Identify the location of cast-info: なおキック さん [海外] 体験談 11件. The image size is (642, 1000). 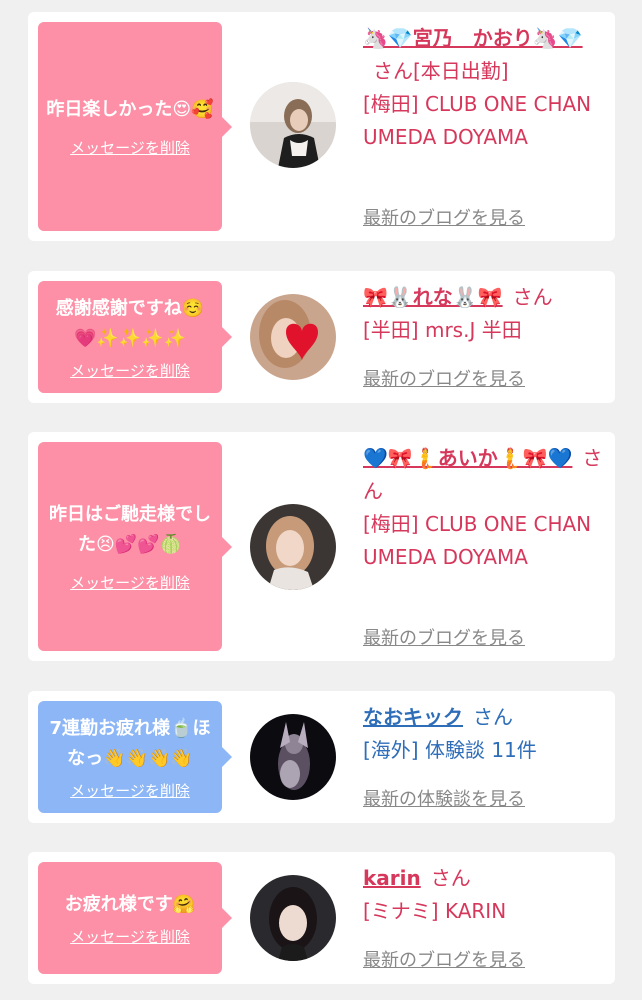
(484, 734).